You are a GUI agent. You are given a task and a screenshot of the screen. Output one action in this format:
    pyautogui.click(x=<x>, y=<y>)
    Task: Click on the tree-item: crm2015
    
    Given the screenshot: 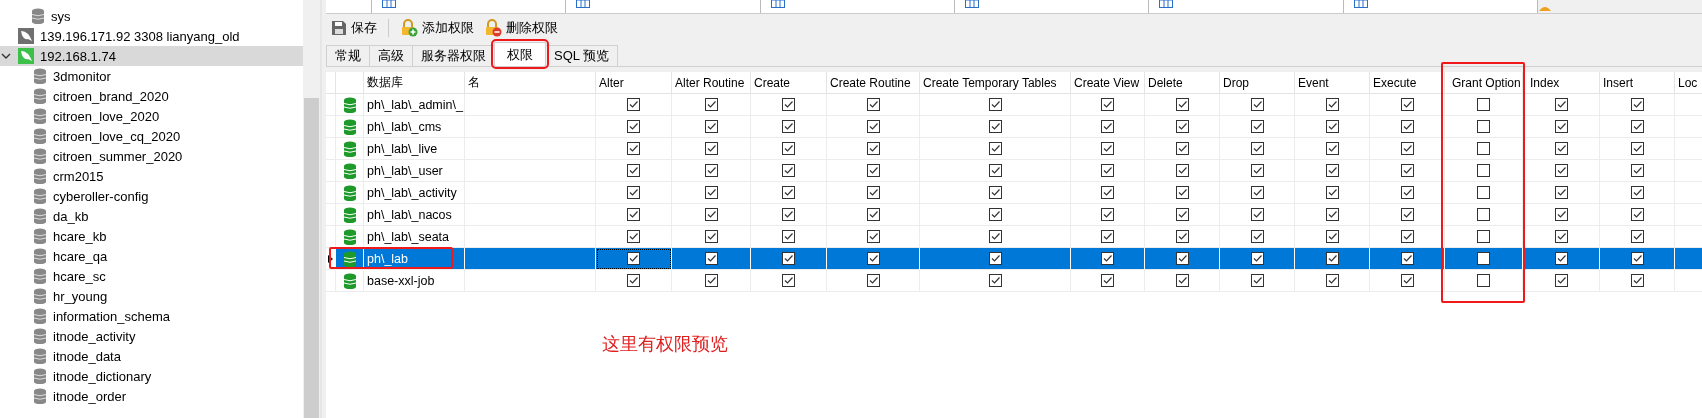 What is the action you would take?
    pyautogui.click(x=151, y=176)
    